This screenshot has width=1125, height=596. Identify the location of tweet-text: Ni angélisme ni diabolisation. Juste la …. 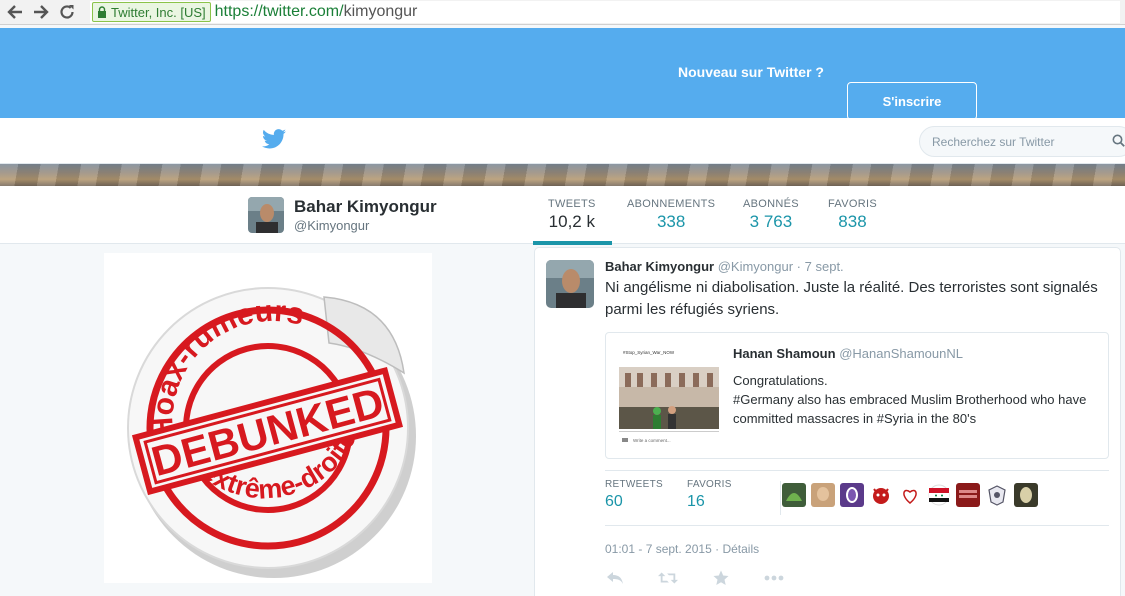
(851, 298).